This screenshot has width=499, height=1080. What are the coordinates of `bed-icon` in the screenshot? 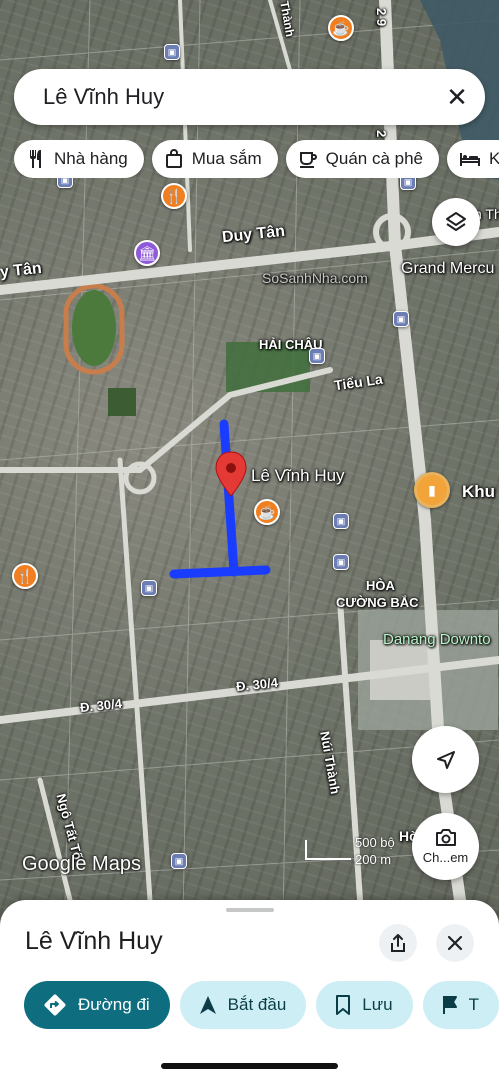 It's located at (470, 159).